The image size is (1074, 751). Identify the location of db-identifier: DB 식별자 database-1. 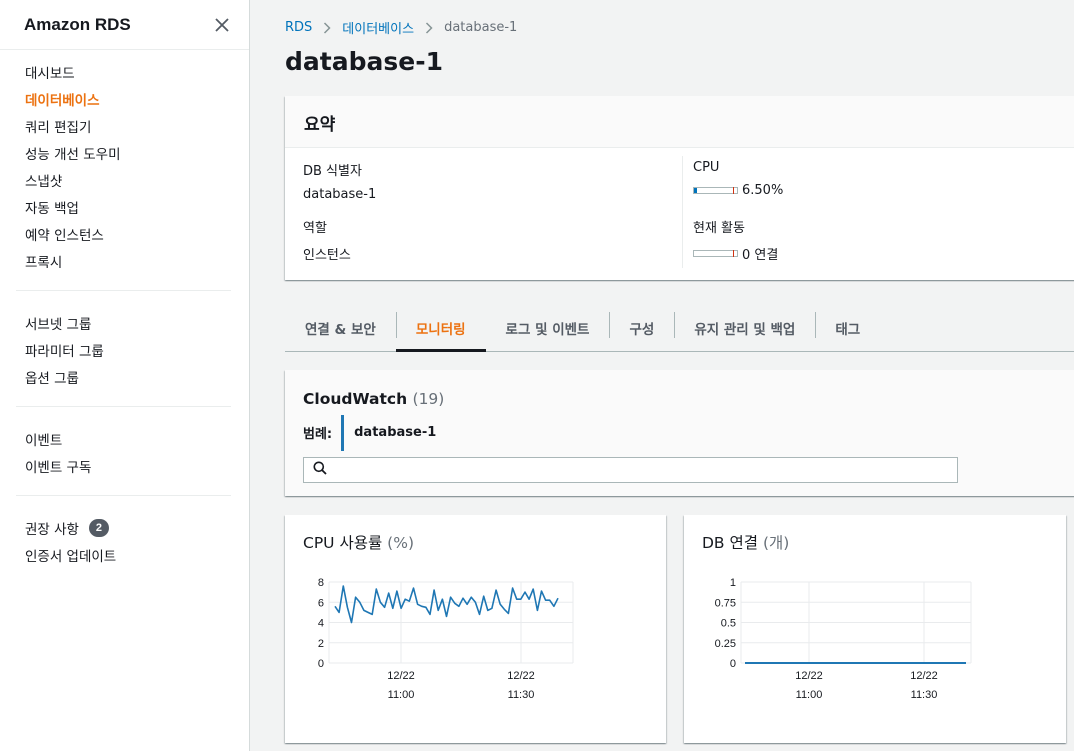
(339, 181).